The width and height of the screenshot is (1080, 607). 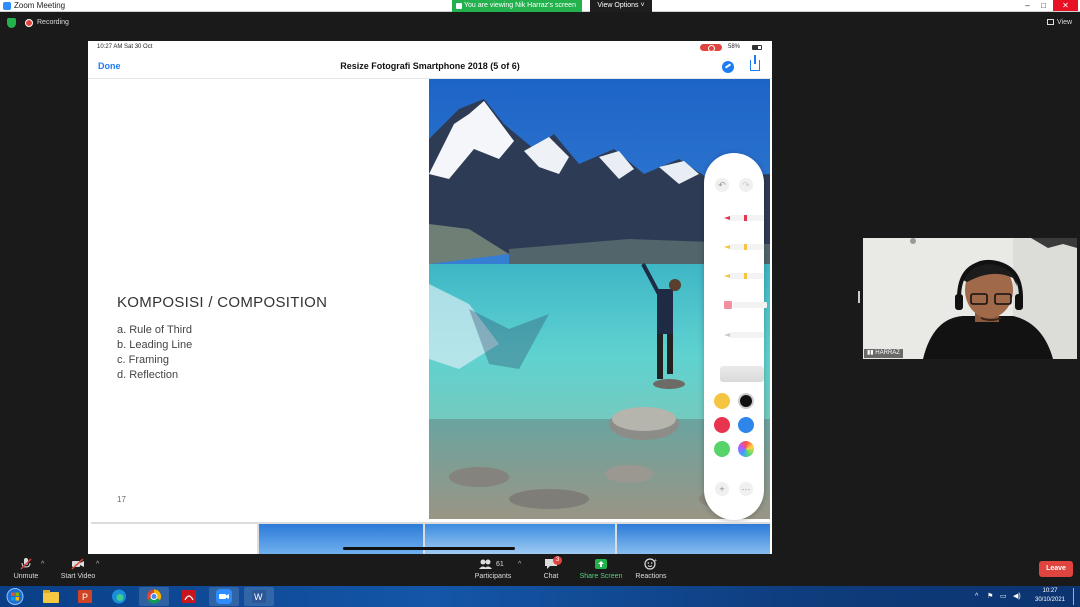 I want to click on participant-name-tag: ▮▮ HARRAZ, so click(x=883, y=353).